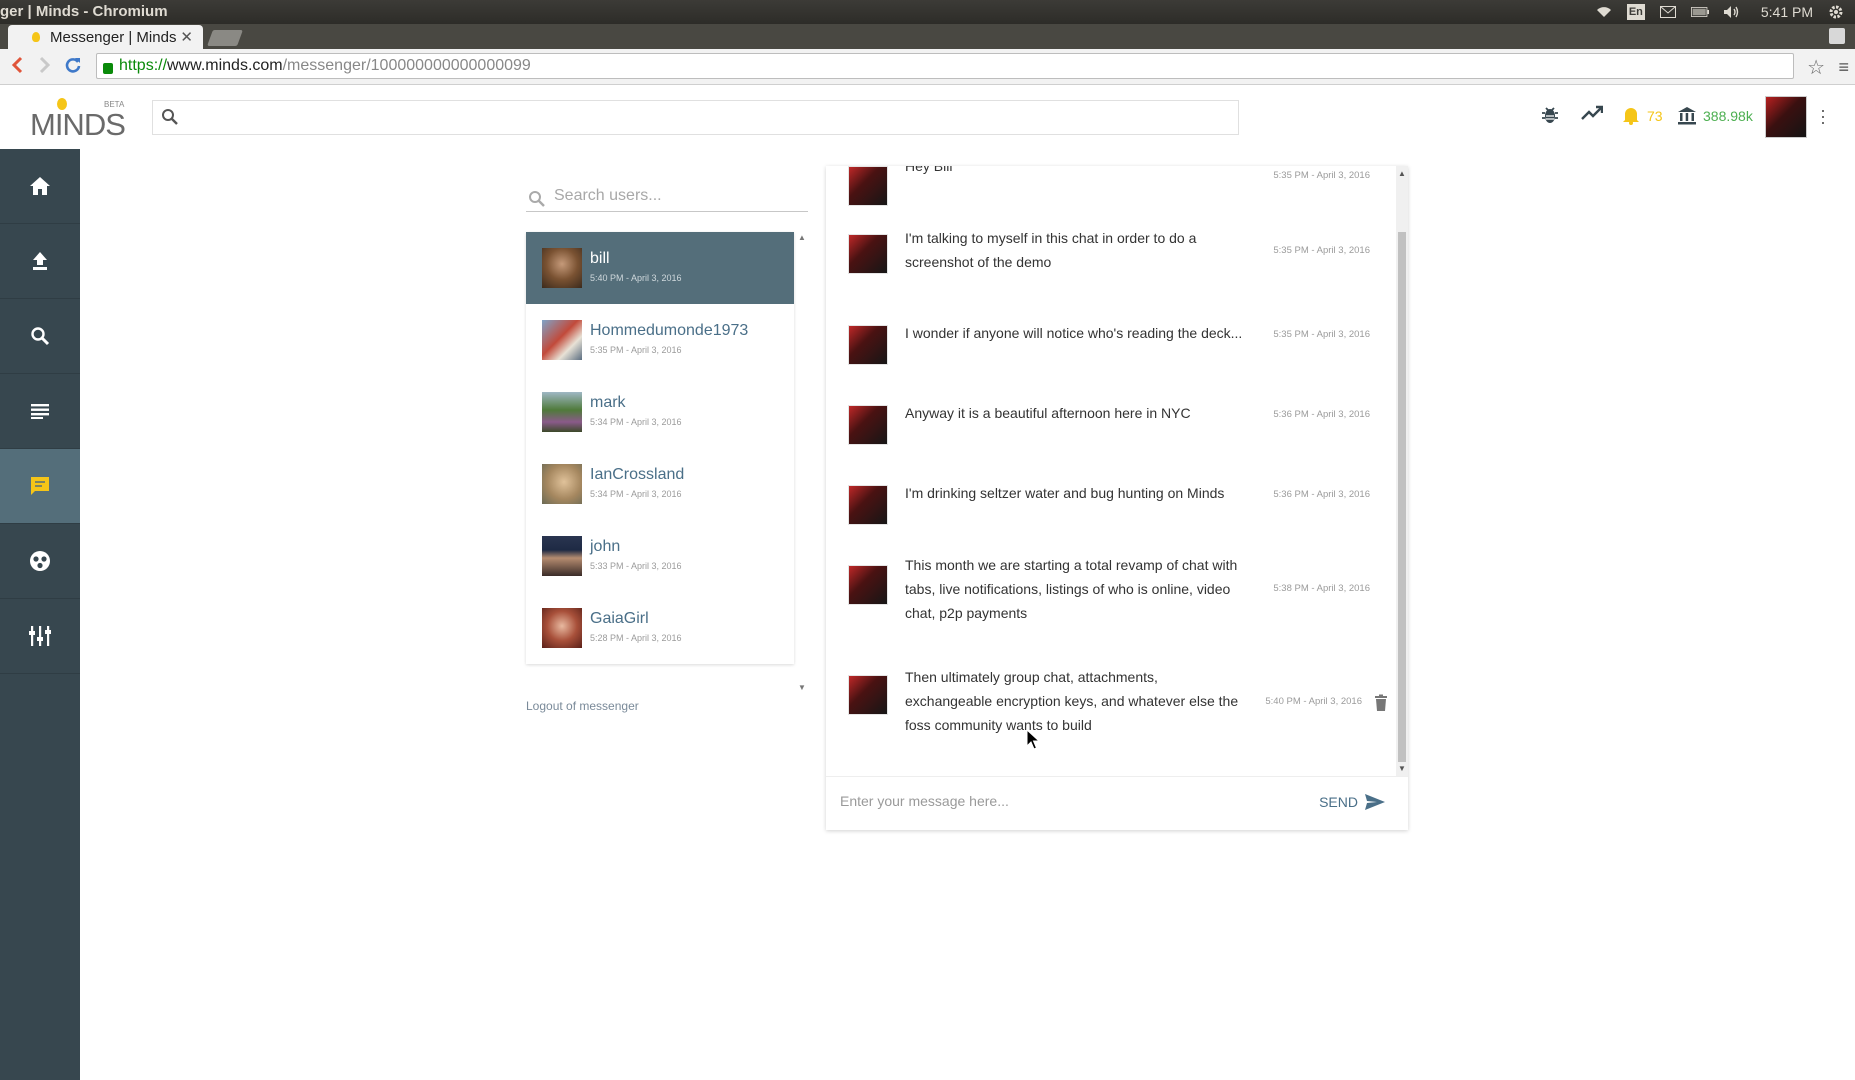 The image size is (1855, 1080). Describe the element at coordinates (1402, 768) in the screenshot. I see `scroll-down-arrow-icon: ▼` at that location.